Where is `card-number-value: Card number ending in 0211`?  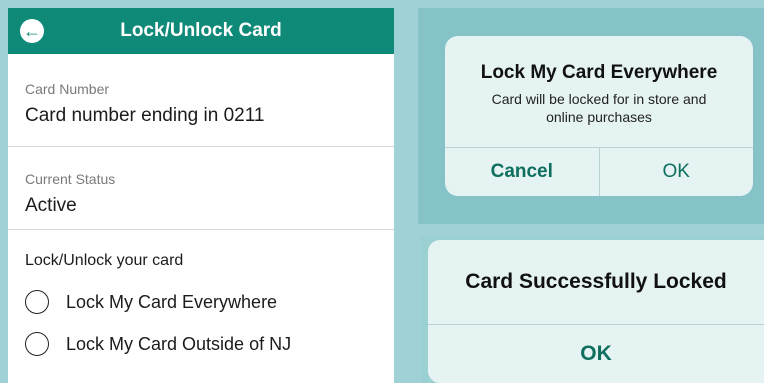 card-number-value: Card number ending in 0211 is located at coordinates (145, 115).